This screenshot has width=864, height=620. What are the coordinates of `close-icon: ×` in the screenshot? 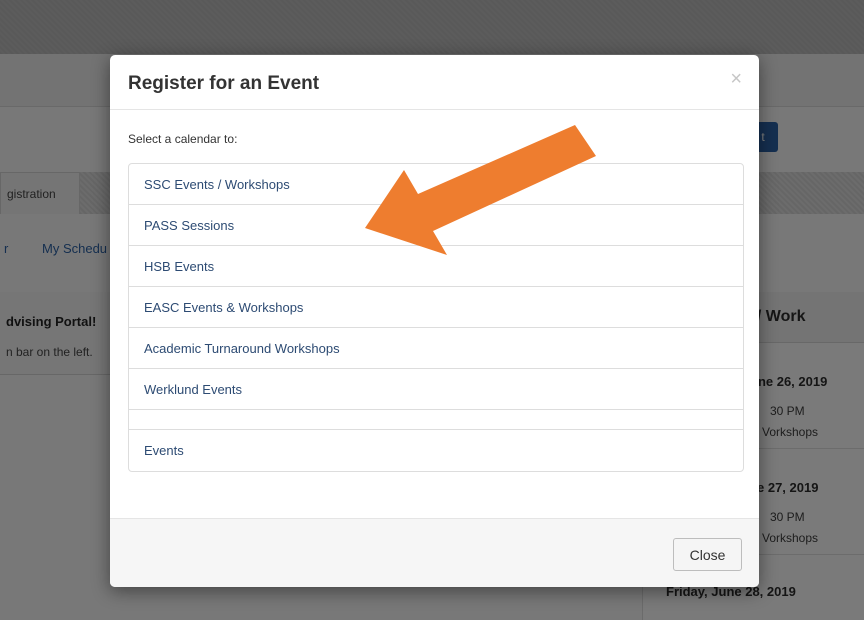 It's located at (736, 79).